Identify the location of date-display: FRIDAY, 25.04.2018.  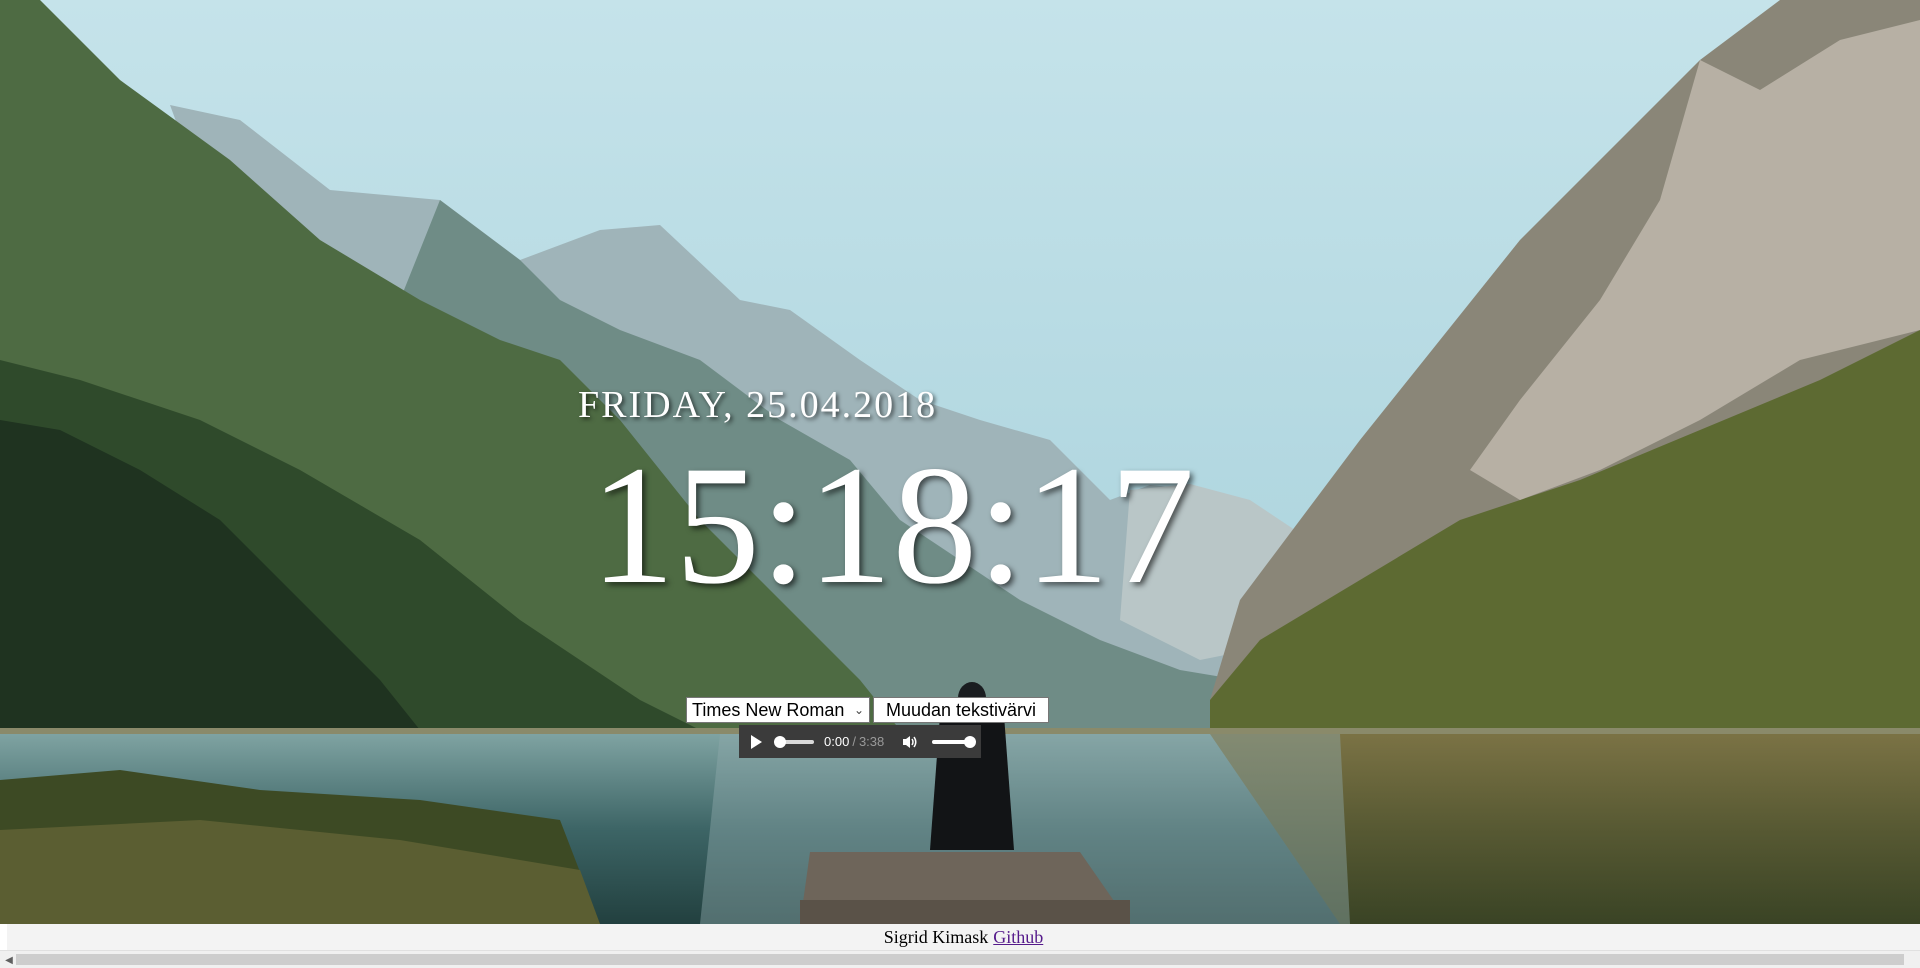
(758, 405).